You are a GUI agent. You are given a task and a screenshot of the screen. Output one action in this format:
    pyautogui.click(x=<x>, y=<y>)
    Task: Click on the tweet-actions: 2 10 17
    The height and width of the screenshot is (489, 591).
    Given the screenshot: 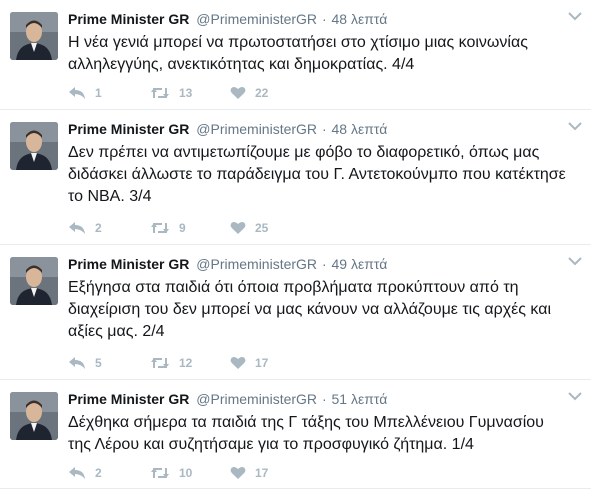 What is the action you would take?
    pyautogui.click(x=189, y=473)
    